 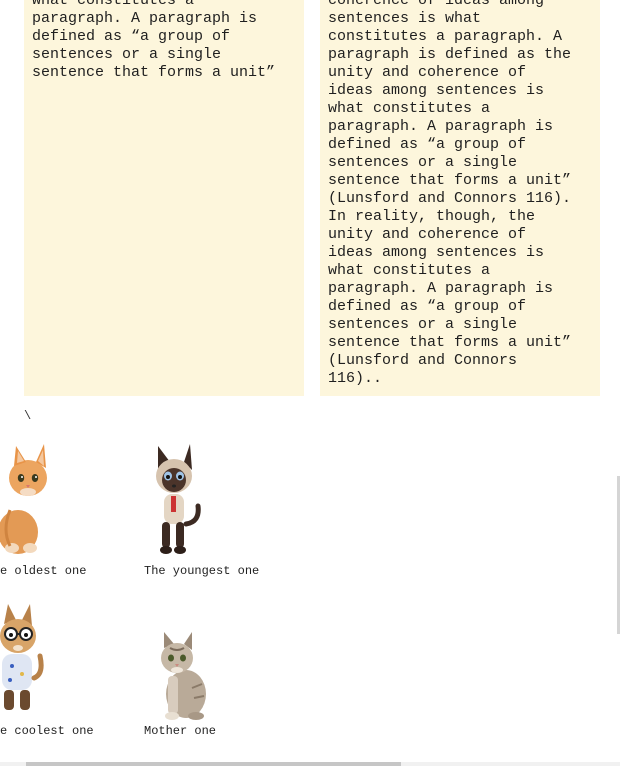 What do you see at coordinates (180, 731) in the screenshot?
I see `caption-mother: Mother one` at bounding box center [180, 731].